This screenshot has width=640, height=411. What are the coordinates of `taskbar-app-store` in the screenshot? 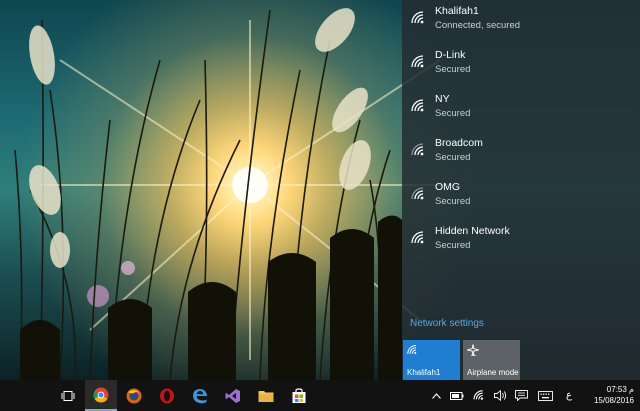 It's located at (299, 395).